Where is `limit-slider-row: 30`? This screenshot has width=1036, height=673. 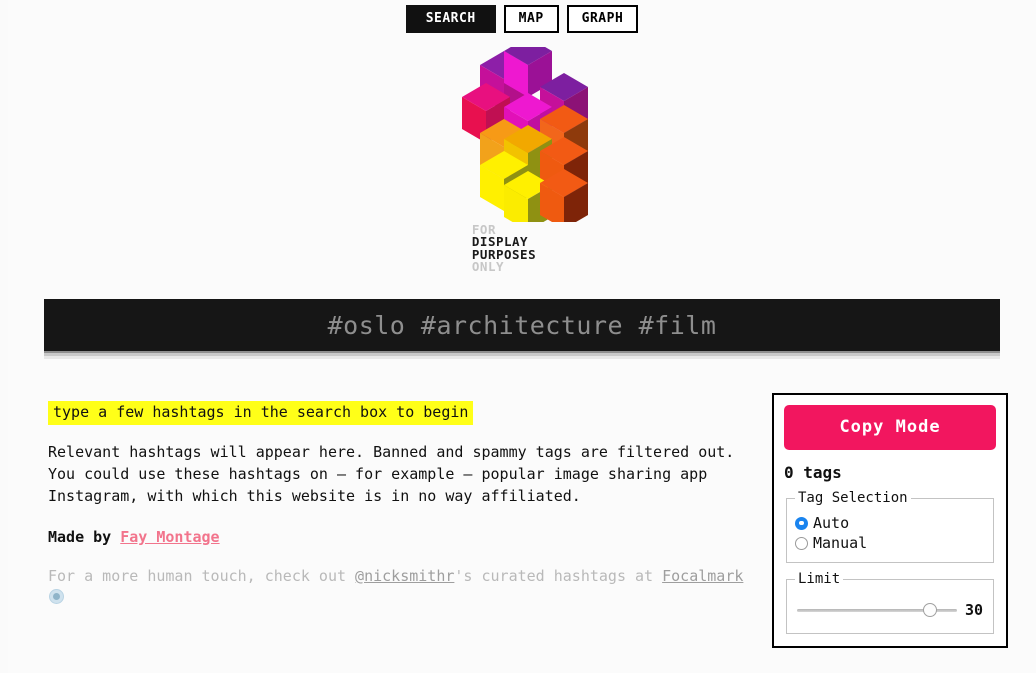
limit-slider-row: 30 is located at coordinates (890, 609).